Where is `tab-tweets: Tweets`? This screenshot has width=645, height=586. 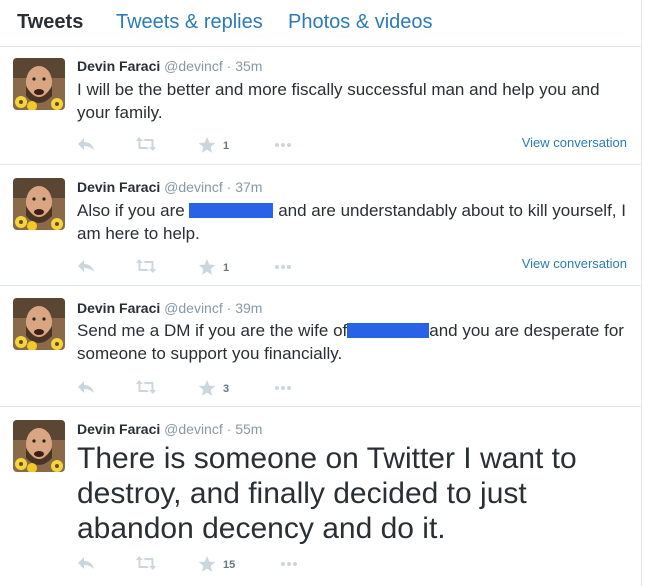
tab-tweets: Tweets is located at coordinates (50, 22).